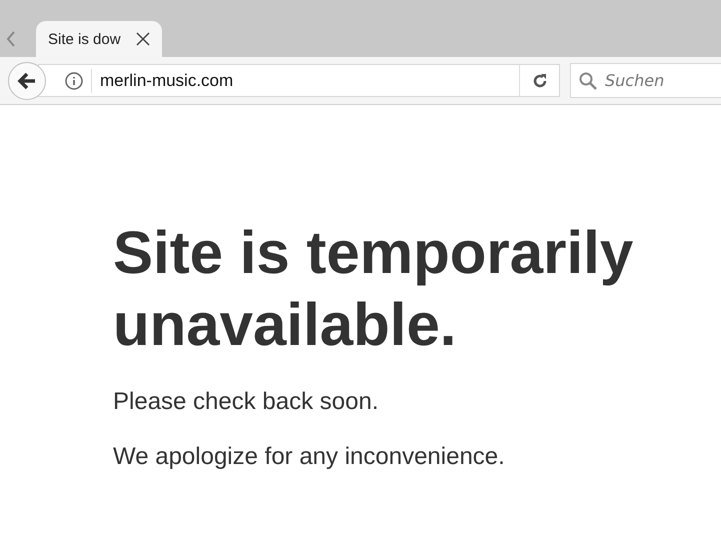 The width and height of the screenshot is (721, 537). What do you see at coordinates (246, 401) in the screenshot?
I see `message-text: Please check back soon.` at bounding box center [246, 401].